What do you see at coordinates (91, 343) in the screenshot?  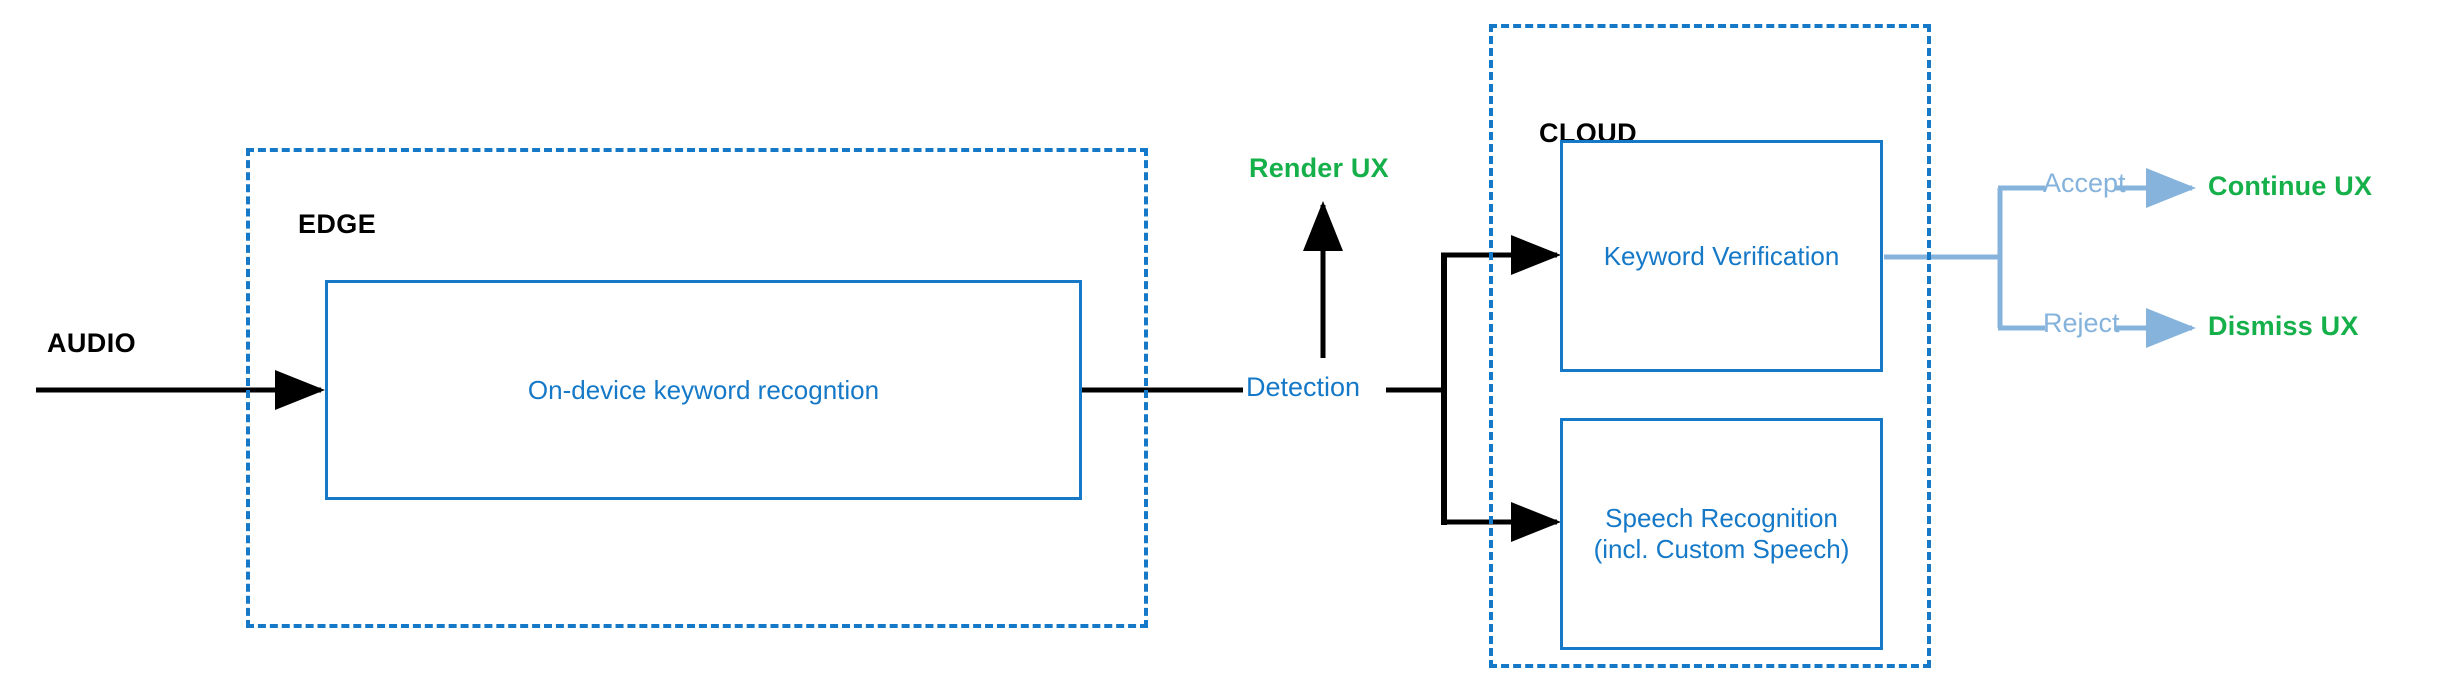 I see `input-audio-label: AUDIO` at bounding box center [91, 343].